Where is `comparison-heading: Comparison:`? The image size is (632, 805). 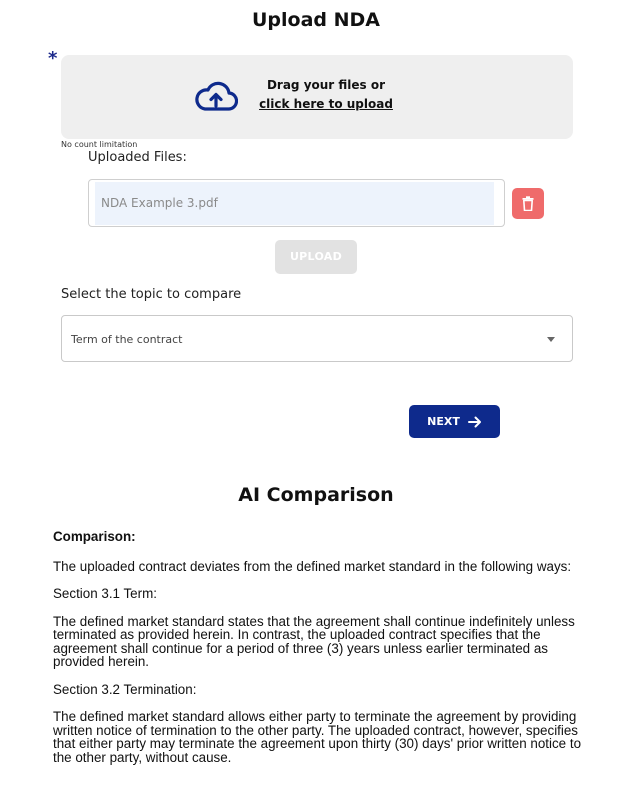 comparison-heading: Comparison: is located at coordinates (94, 536).